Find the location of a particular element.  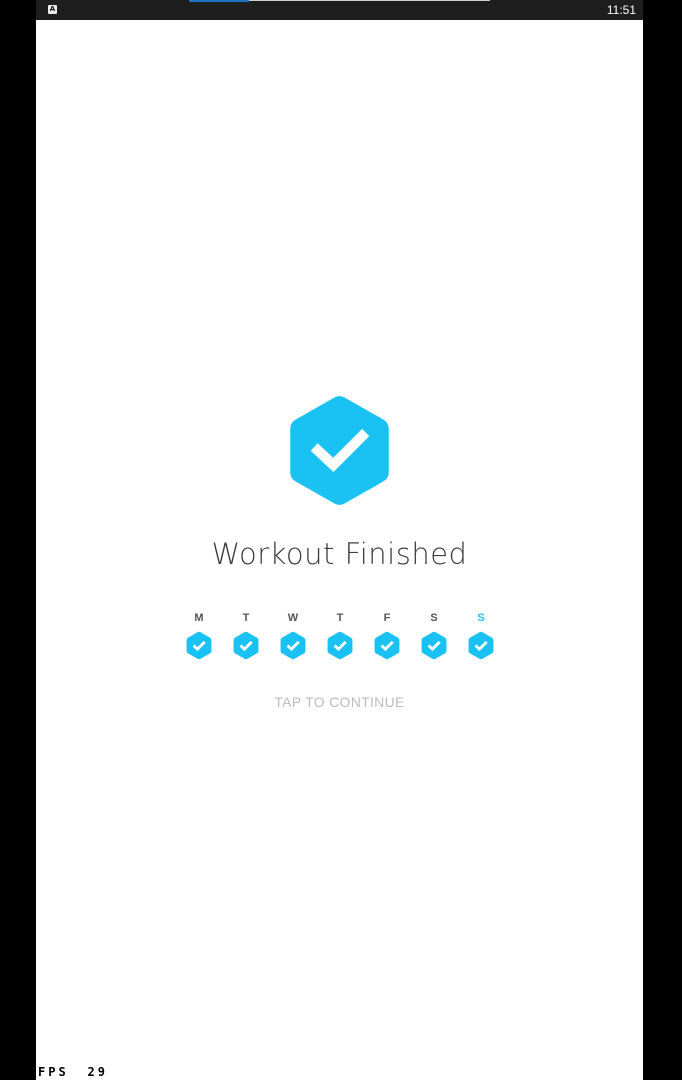

day-letter: W is located at coordinates (293, 618).